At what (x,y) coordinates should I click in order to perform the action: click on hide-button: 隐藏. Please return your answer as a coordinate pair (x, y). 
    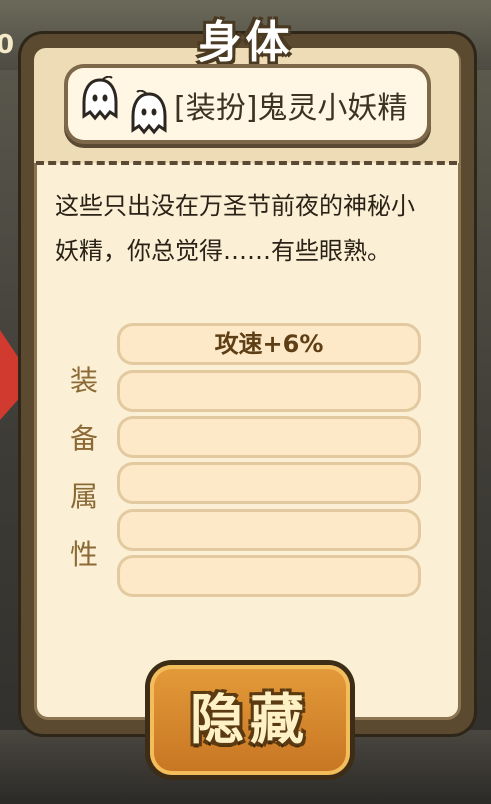
    Looking at the image, I should click on (250, 720).